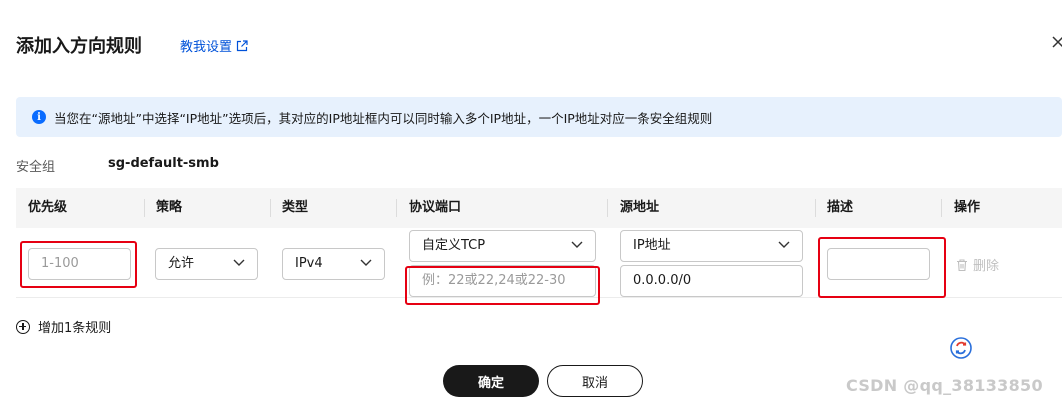 The image size is (1062, 403). I want to click on source-type-value: IP地址, so click(652, 245).